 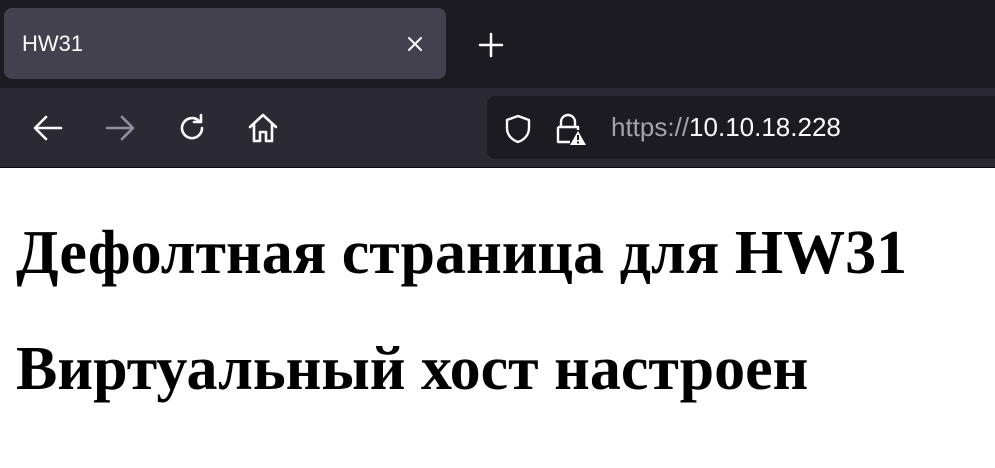 I want to click on url-text: https://10.10.18.228, so click(x=726, y=127).